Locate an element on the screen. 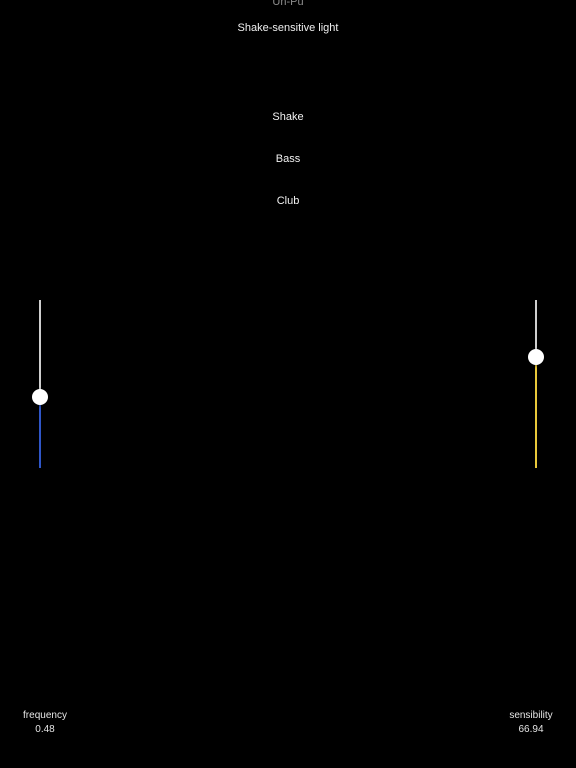 This screenshot has width=576, height=768. app-title: Shake-sensitive light is located at coordinates (288, 28).